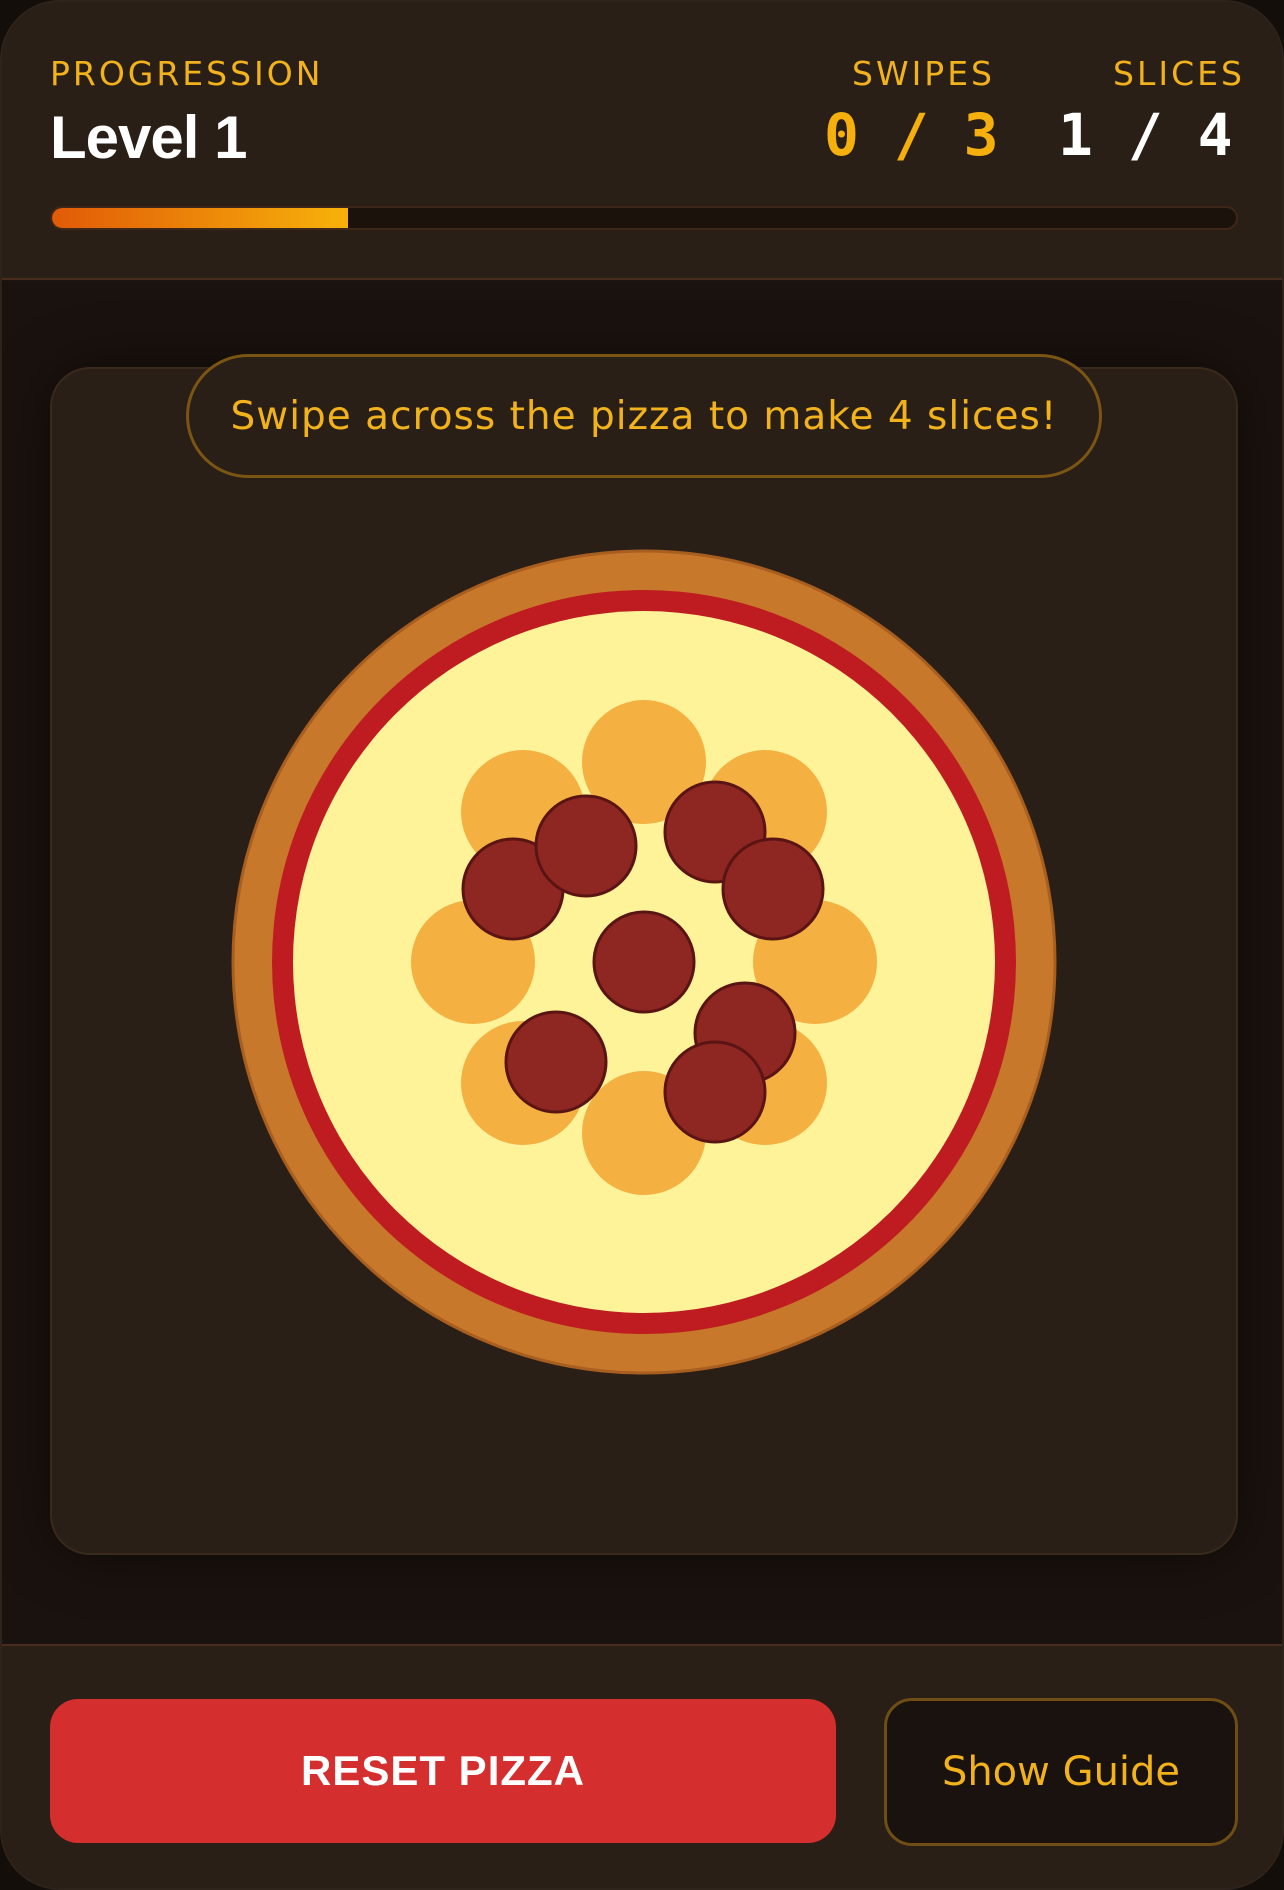  Describe the element at coordinates (148, 137) in the screenshot. I see `level-title: Level 1` at that location.